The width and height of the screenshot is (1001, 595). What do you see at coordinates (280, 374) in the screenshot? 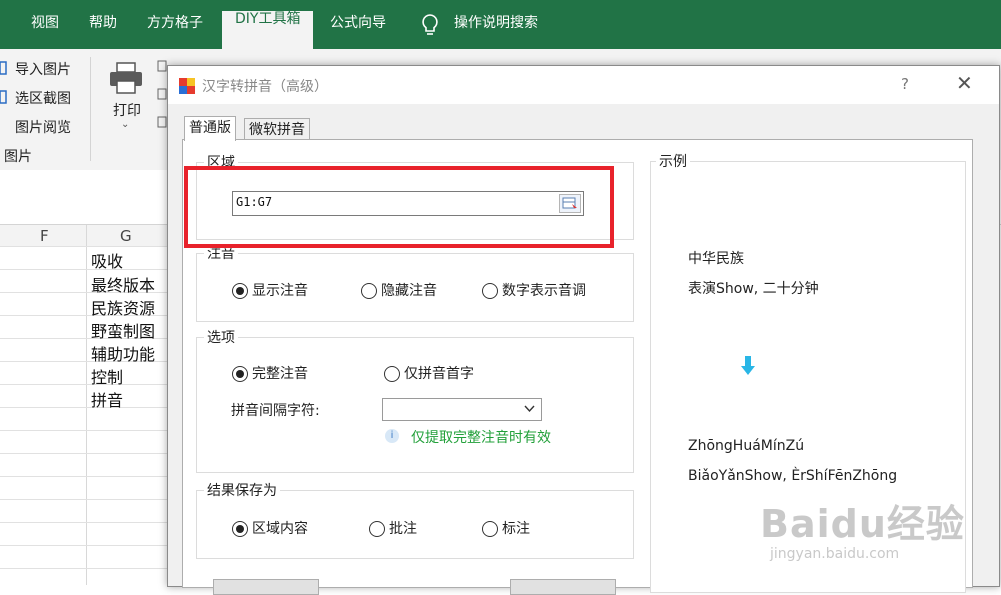
I see `radio-label: 完整注音` at bounding box center [280, 374].